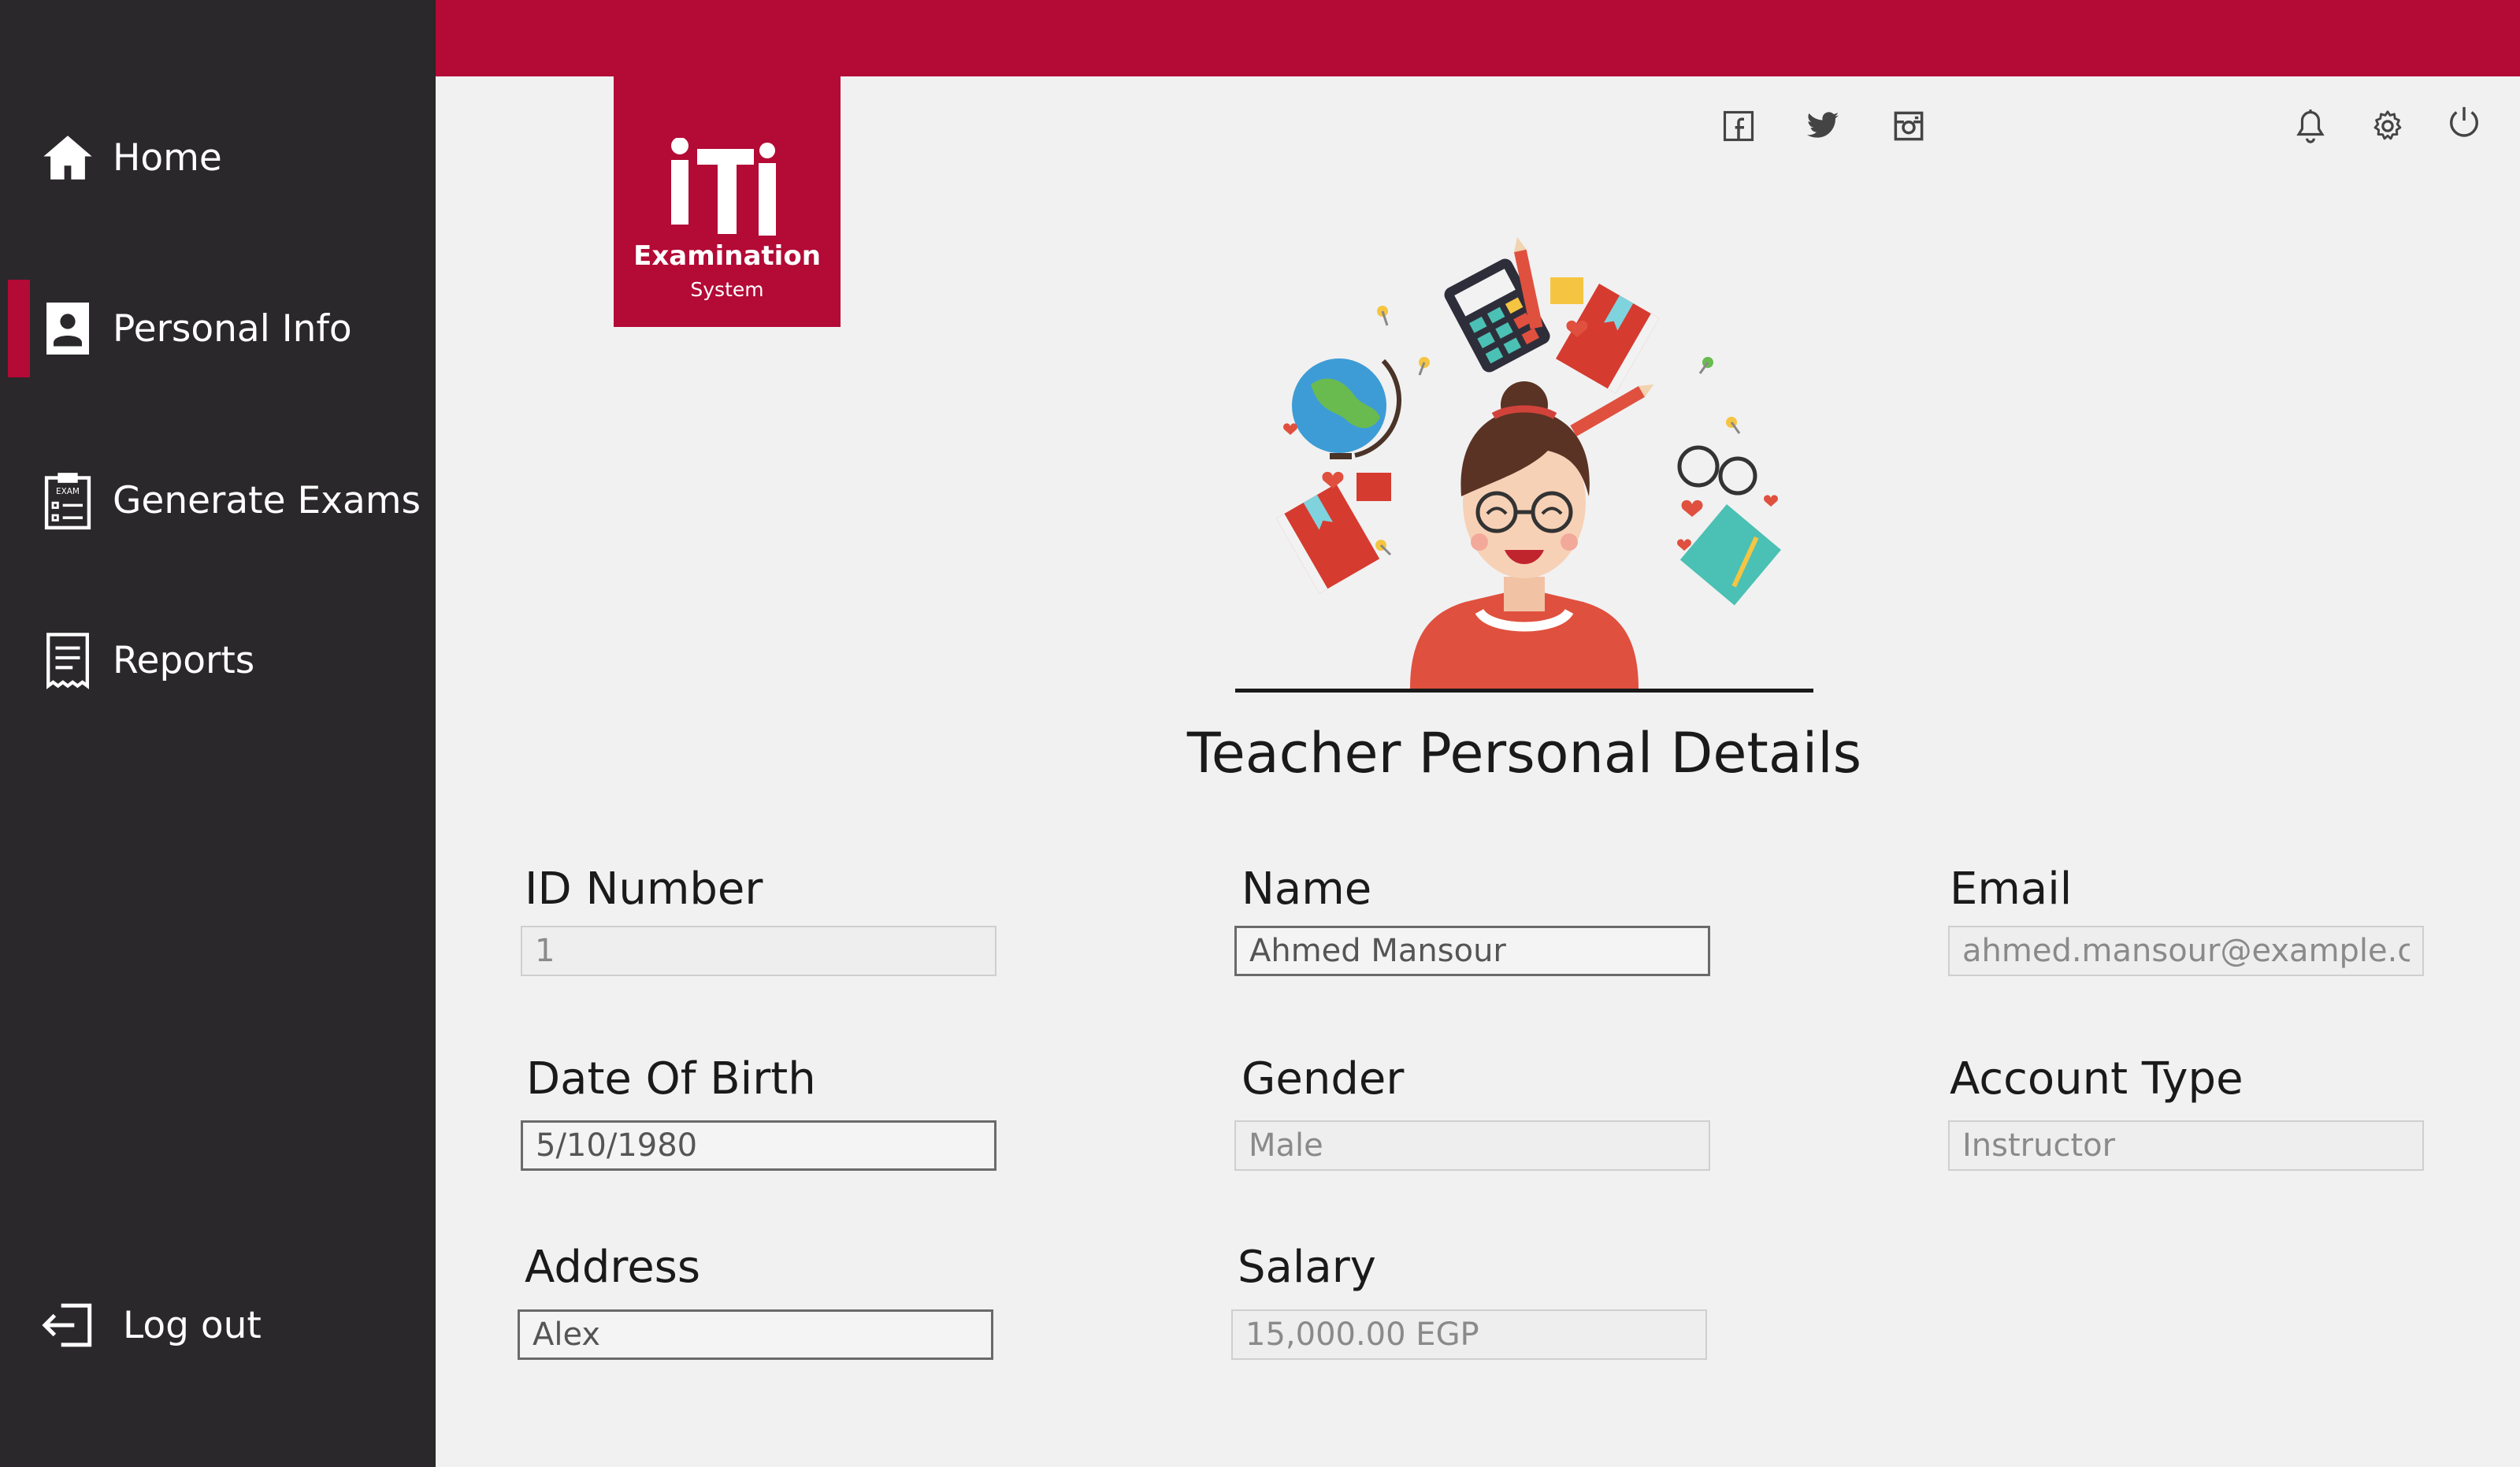  I want to click on address-field, so click(755, 1334).